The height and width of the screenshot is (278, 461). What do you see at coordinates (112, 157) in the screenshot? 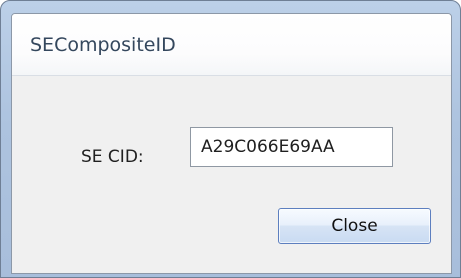
I see `se-cid-label: SE CID:` at bounding box center [112, 157].